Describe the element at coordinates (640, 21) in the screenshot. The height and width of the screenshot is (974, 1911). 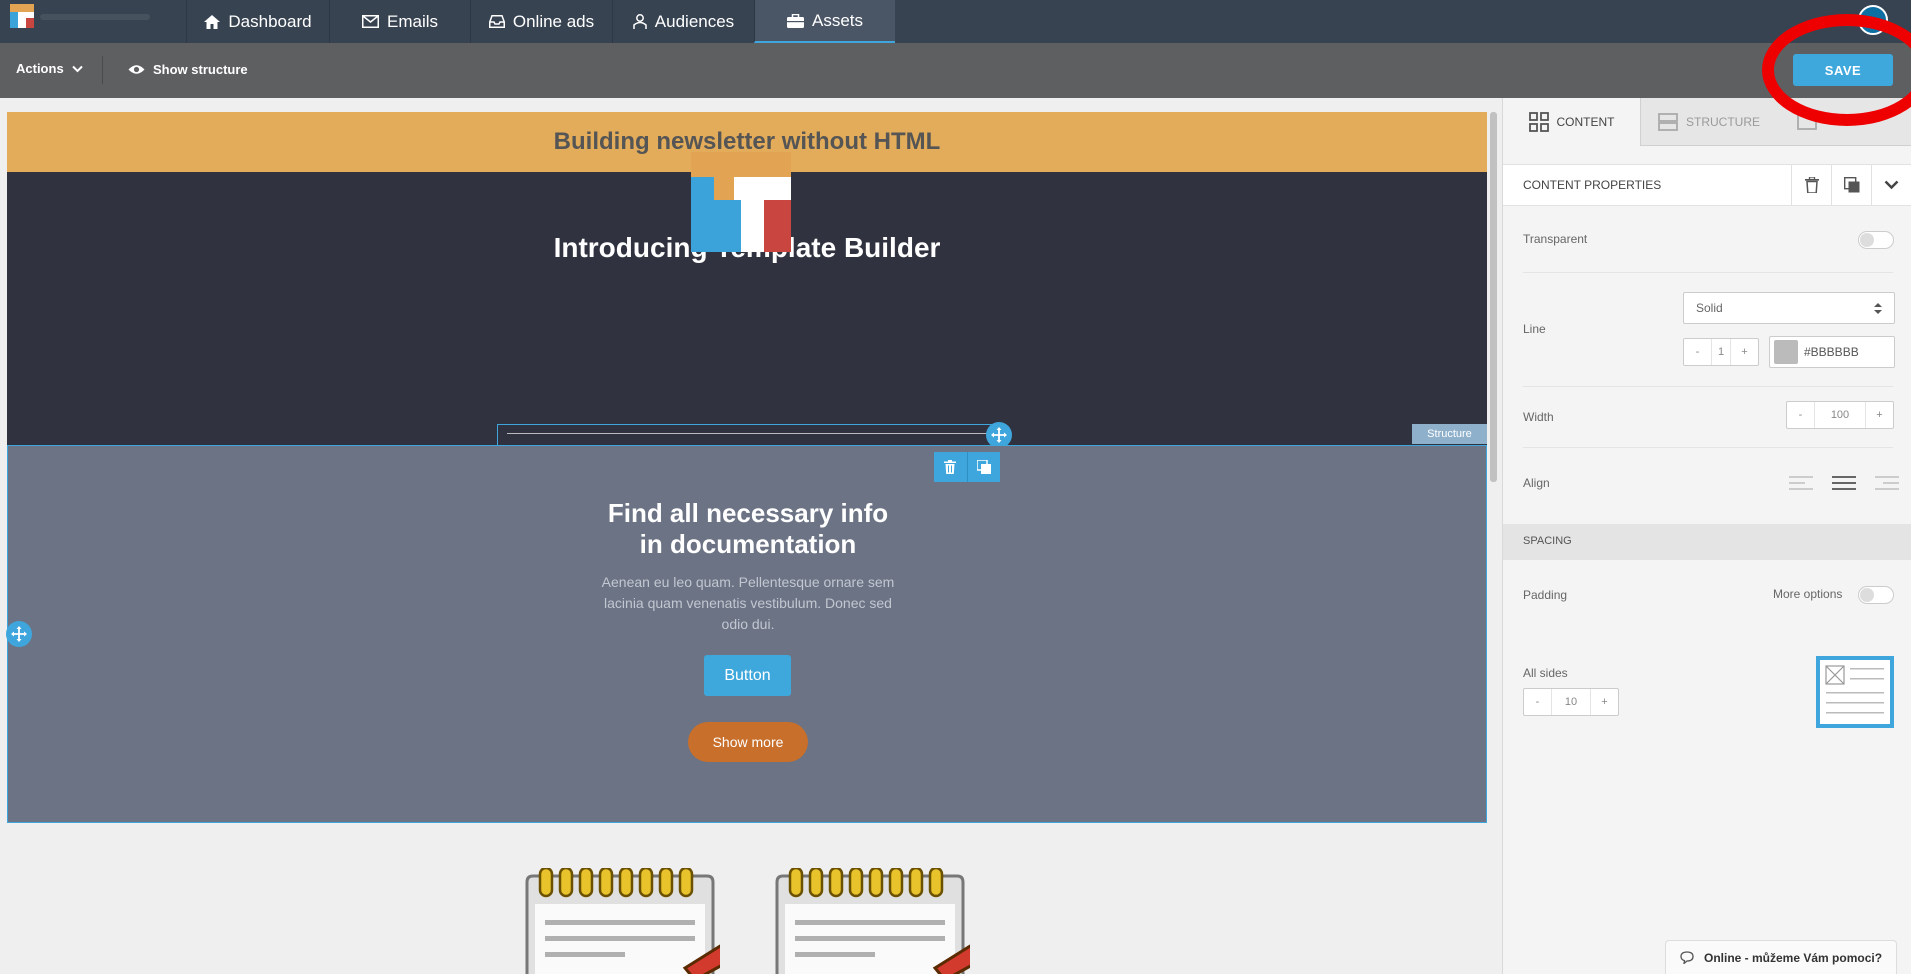
I see `users-icon` at that location.